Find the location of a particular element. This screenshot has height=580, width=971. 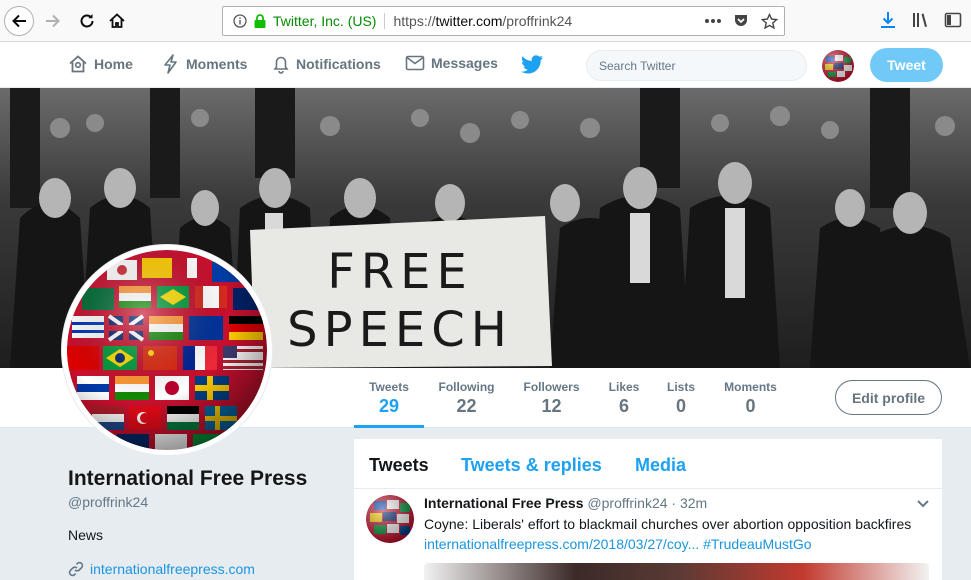

stat-moments-label: Moments is located at coordinates (750, 387).